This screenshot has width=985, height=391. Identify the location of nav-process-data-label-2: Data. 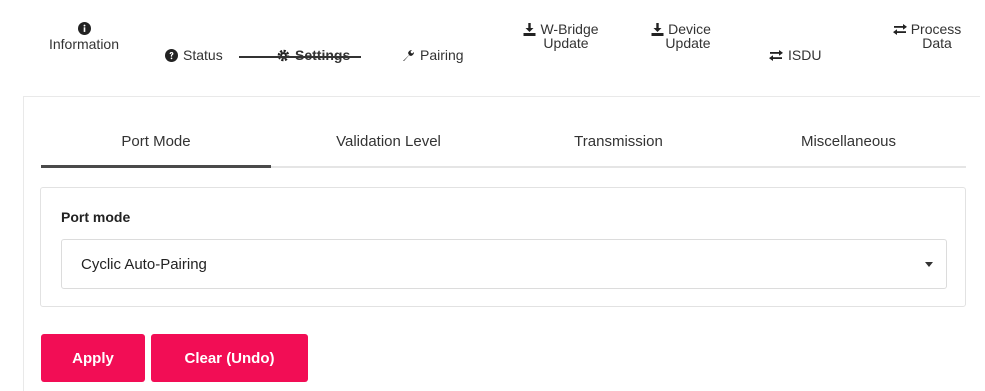
(937, 43).